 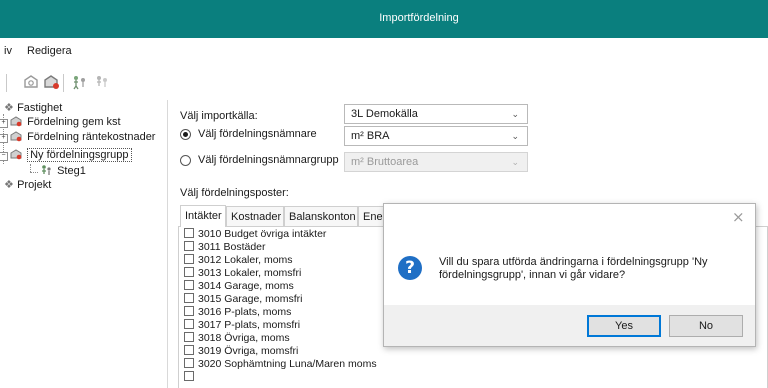 What do you see at coordinates (185, 134) in the screenshot?
I see `denominator-radio` at bounding box center [185, 134].